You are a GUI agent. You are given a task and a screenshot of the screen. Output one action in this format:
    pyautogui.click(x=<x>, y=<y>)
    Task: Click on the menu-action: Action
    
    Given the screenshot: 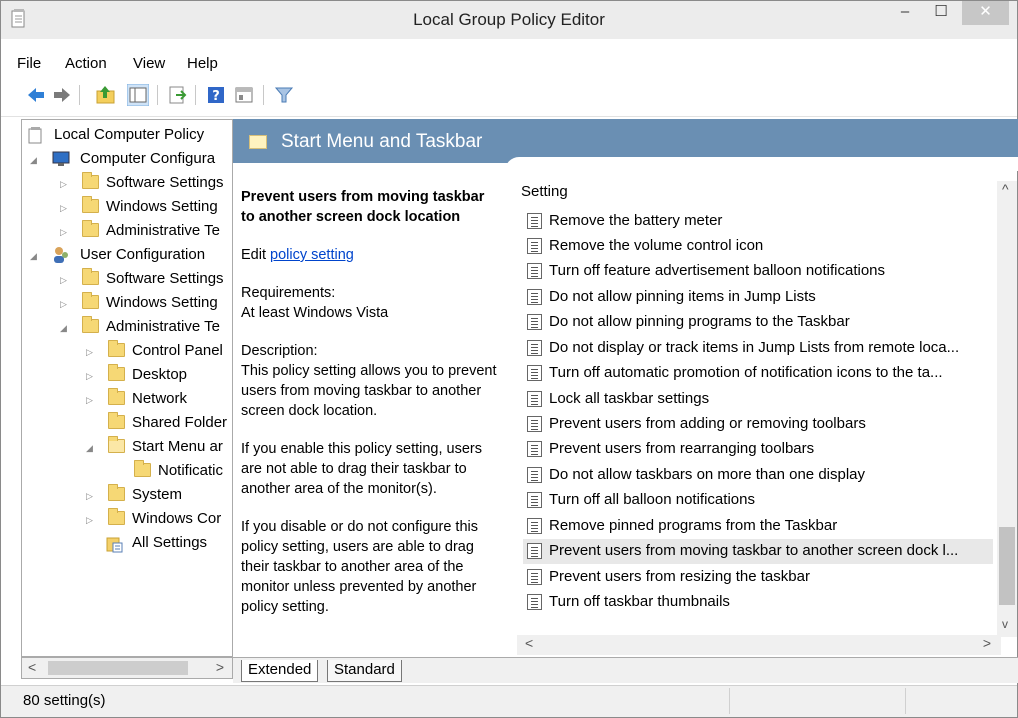 What is the action you would take?
    pyautogui.click(x=86, y=63)
    